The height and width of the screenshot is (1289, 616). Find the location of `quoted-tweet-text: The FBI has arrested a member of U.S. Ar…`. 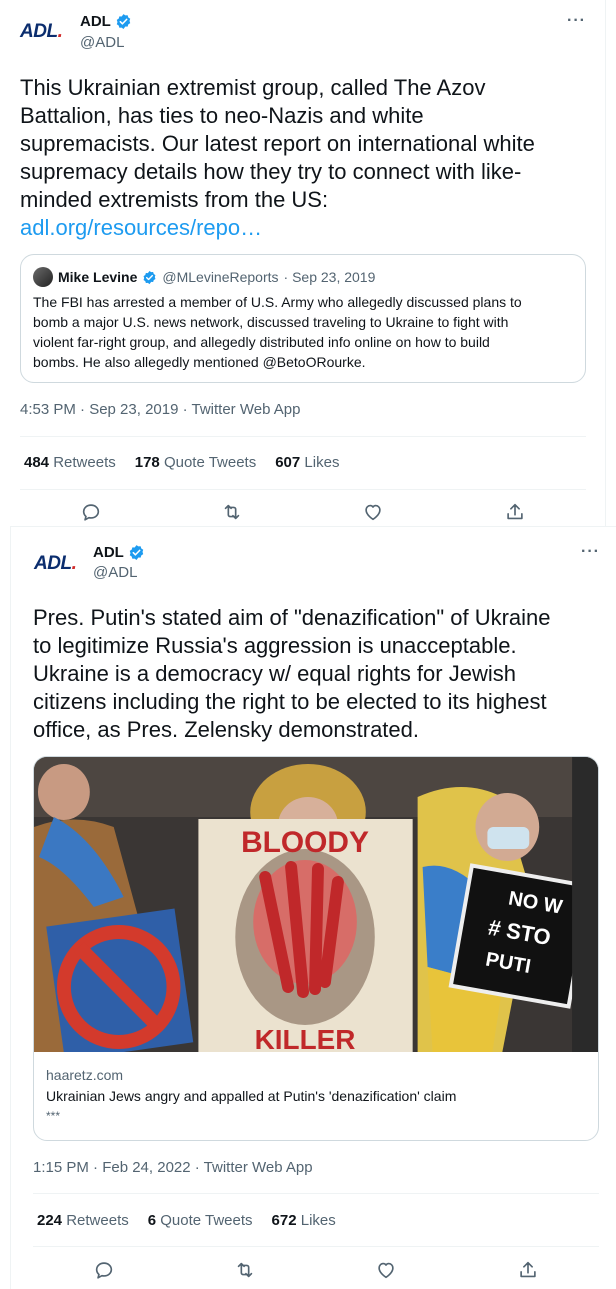

quoted-tweet-text: The FBI has arrested a member of U.S. Ar… is located at coordinates (293, 332).